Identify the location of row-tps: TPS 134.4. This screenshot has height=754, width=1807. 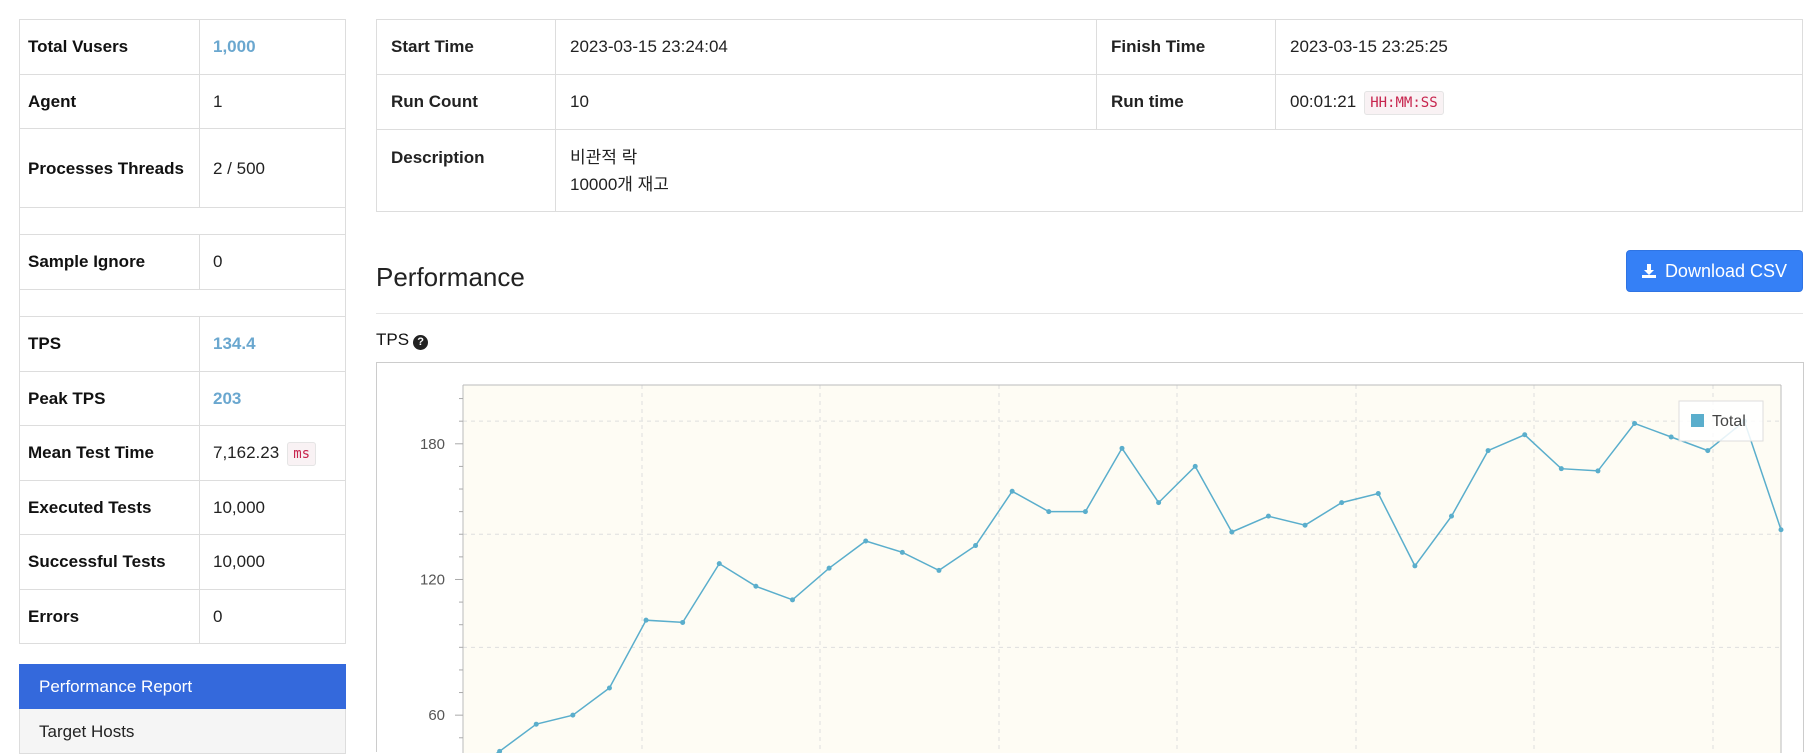
(182, 344).